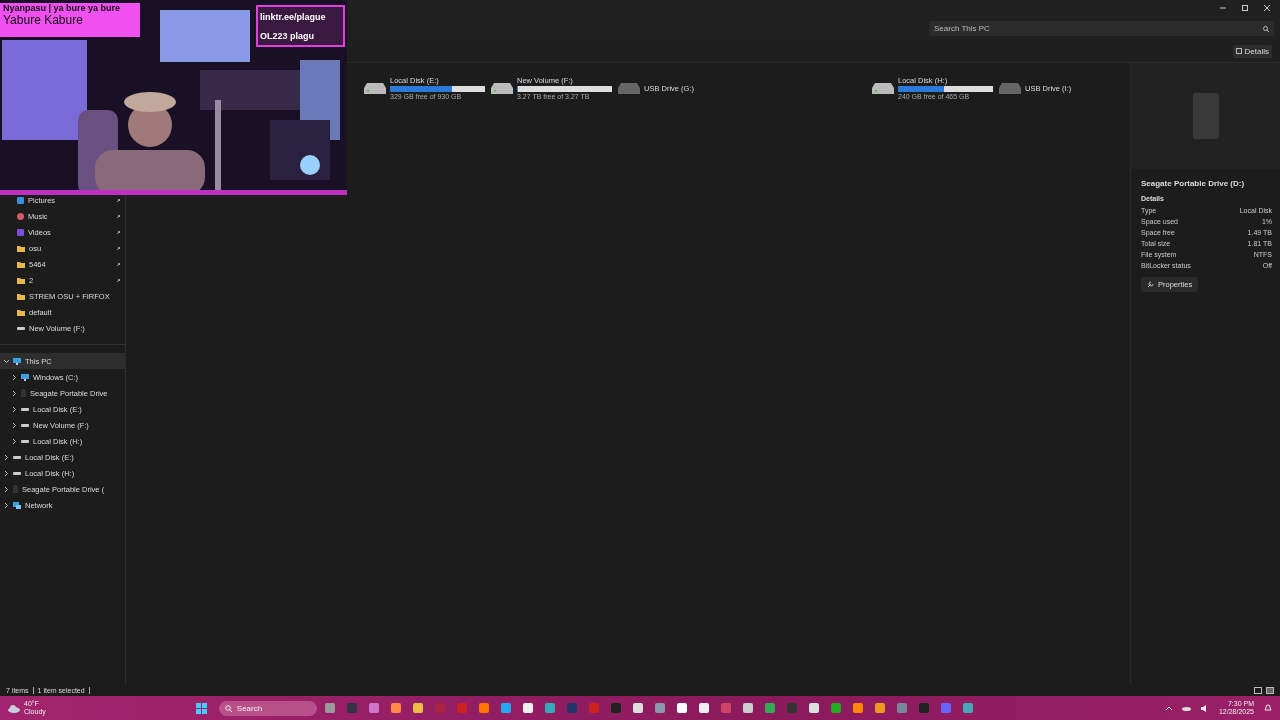 The image size is (1280, 720). Describe the element at coordinates (1193, 183) in the screenshot. I see `details-title: Seagate Portable Drive (D:)` at that location.